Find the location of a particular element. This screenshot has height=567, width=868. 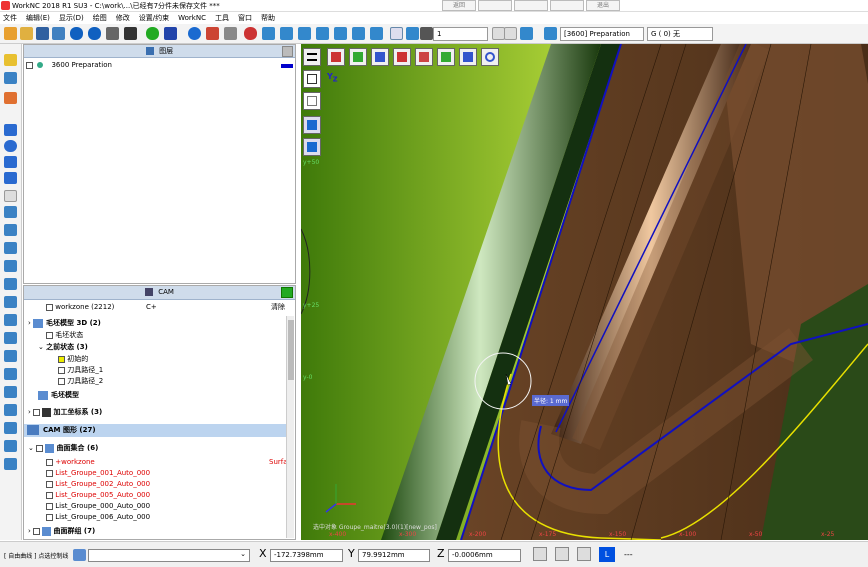

layer-icon is located at coordinates (426, 33).